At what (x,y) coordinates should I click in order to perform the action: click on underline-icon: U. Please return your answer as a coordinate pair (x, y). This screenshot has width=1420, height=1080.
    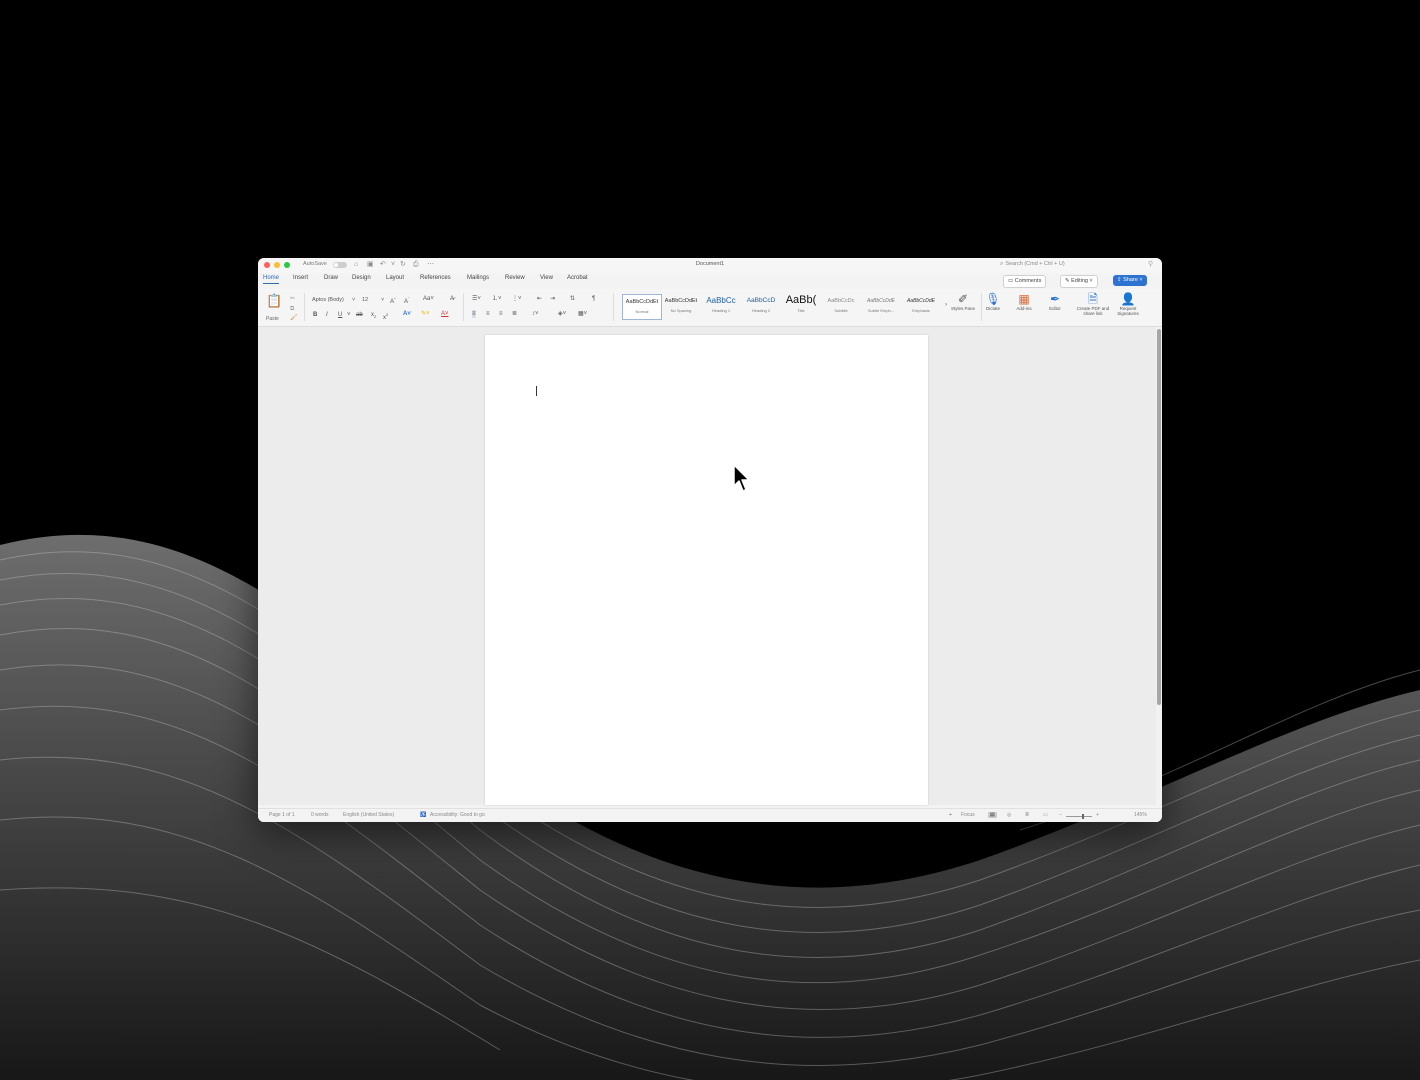
    Looking at the image, I should click on (340, 315).